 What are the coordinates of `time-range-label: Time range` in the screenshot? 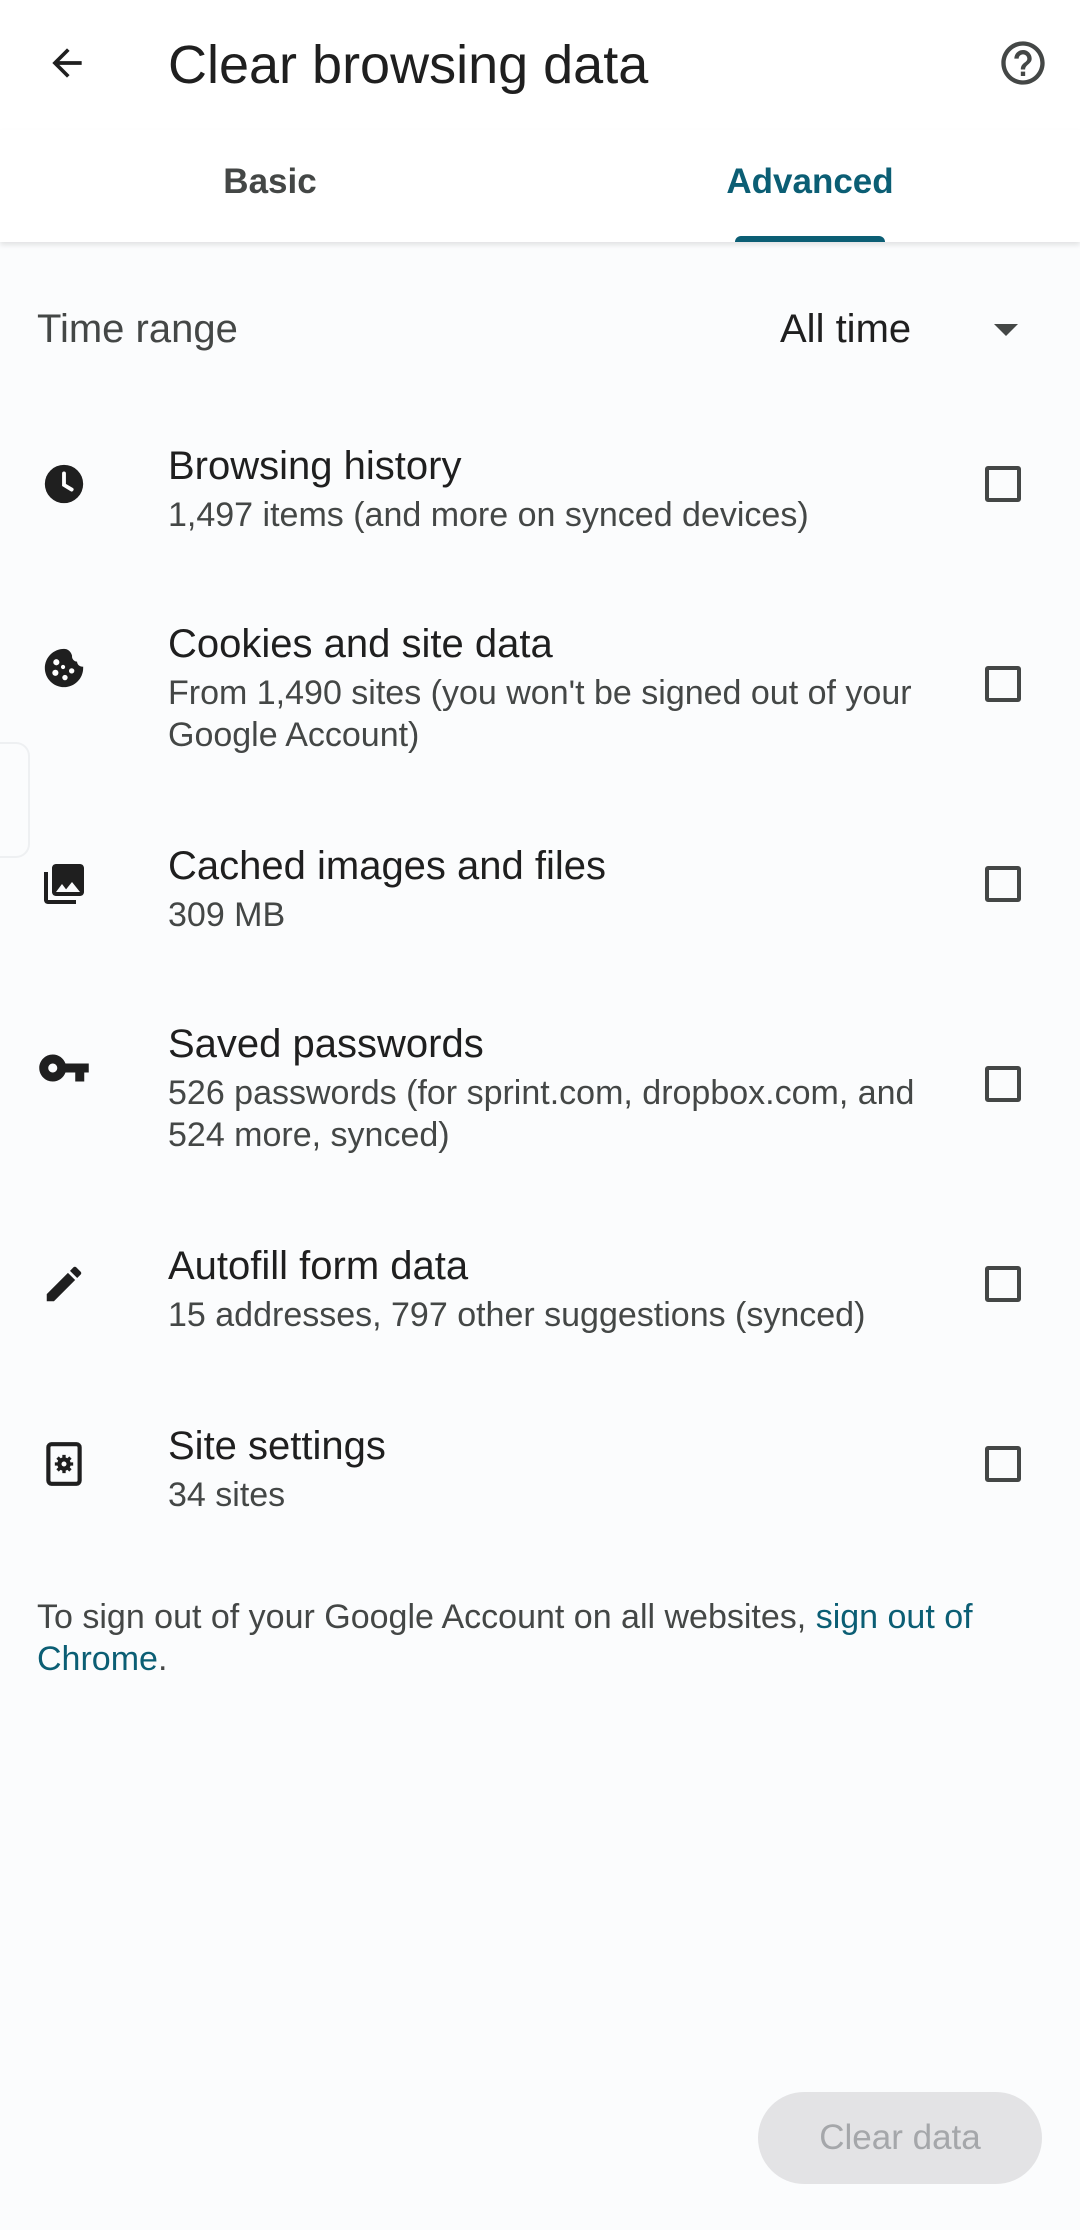 It's located at (137, 329).